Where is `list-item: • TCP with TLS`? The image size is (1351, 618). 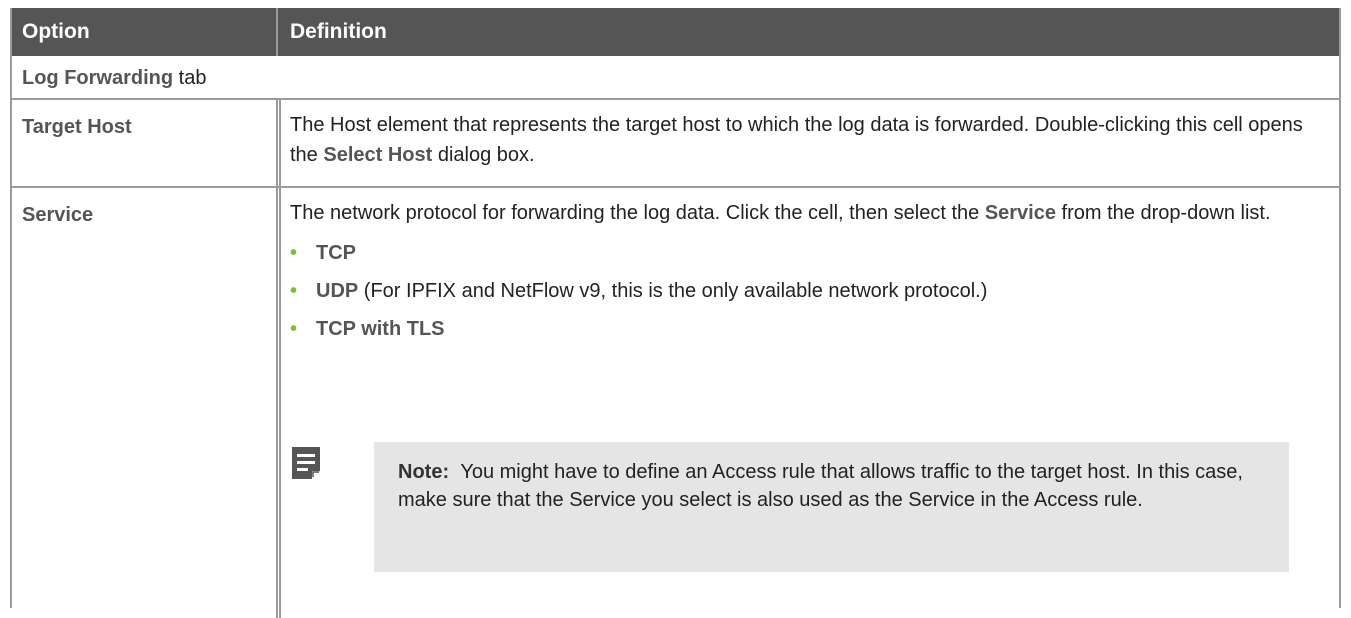
list-item: • TCP with TLS is located at coordinates (804, 329).